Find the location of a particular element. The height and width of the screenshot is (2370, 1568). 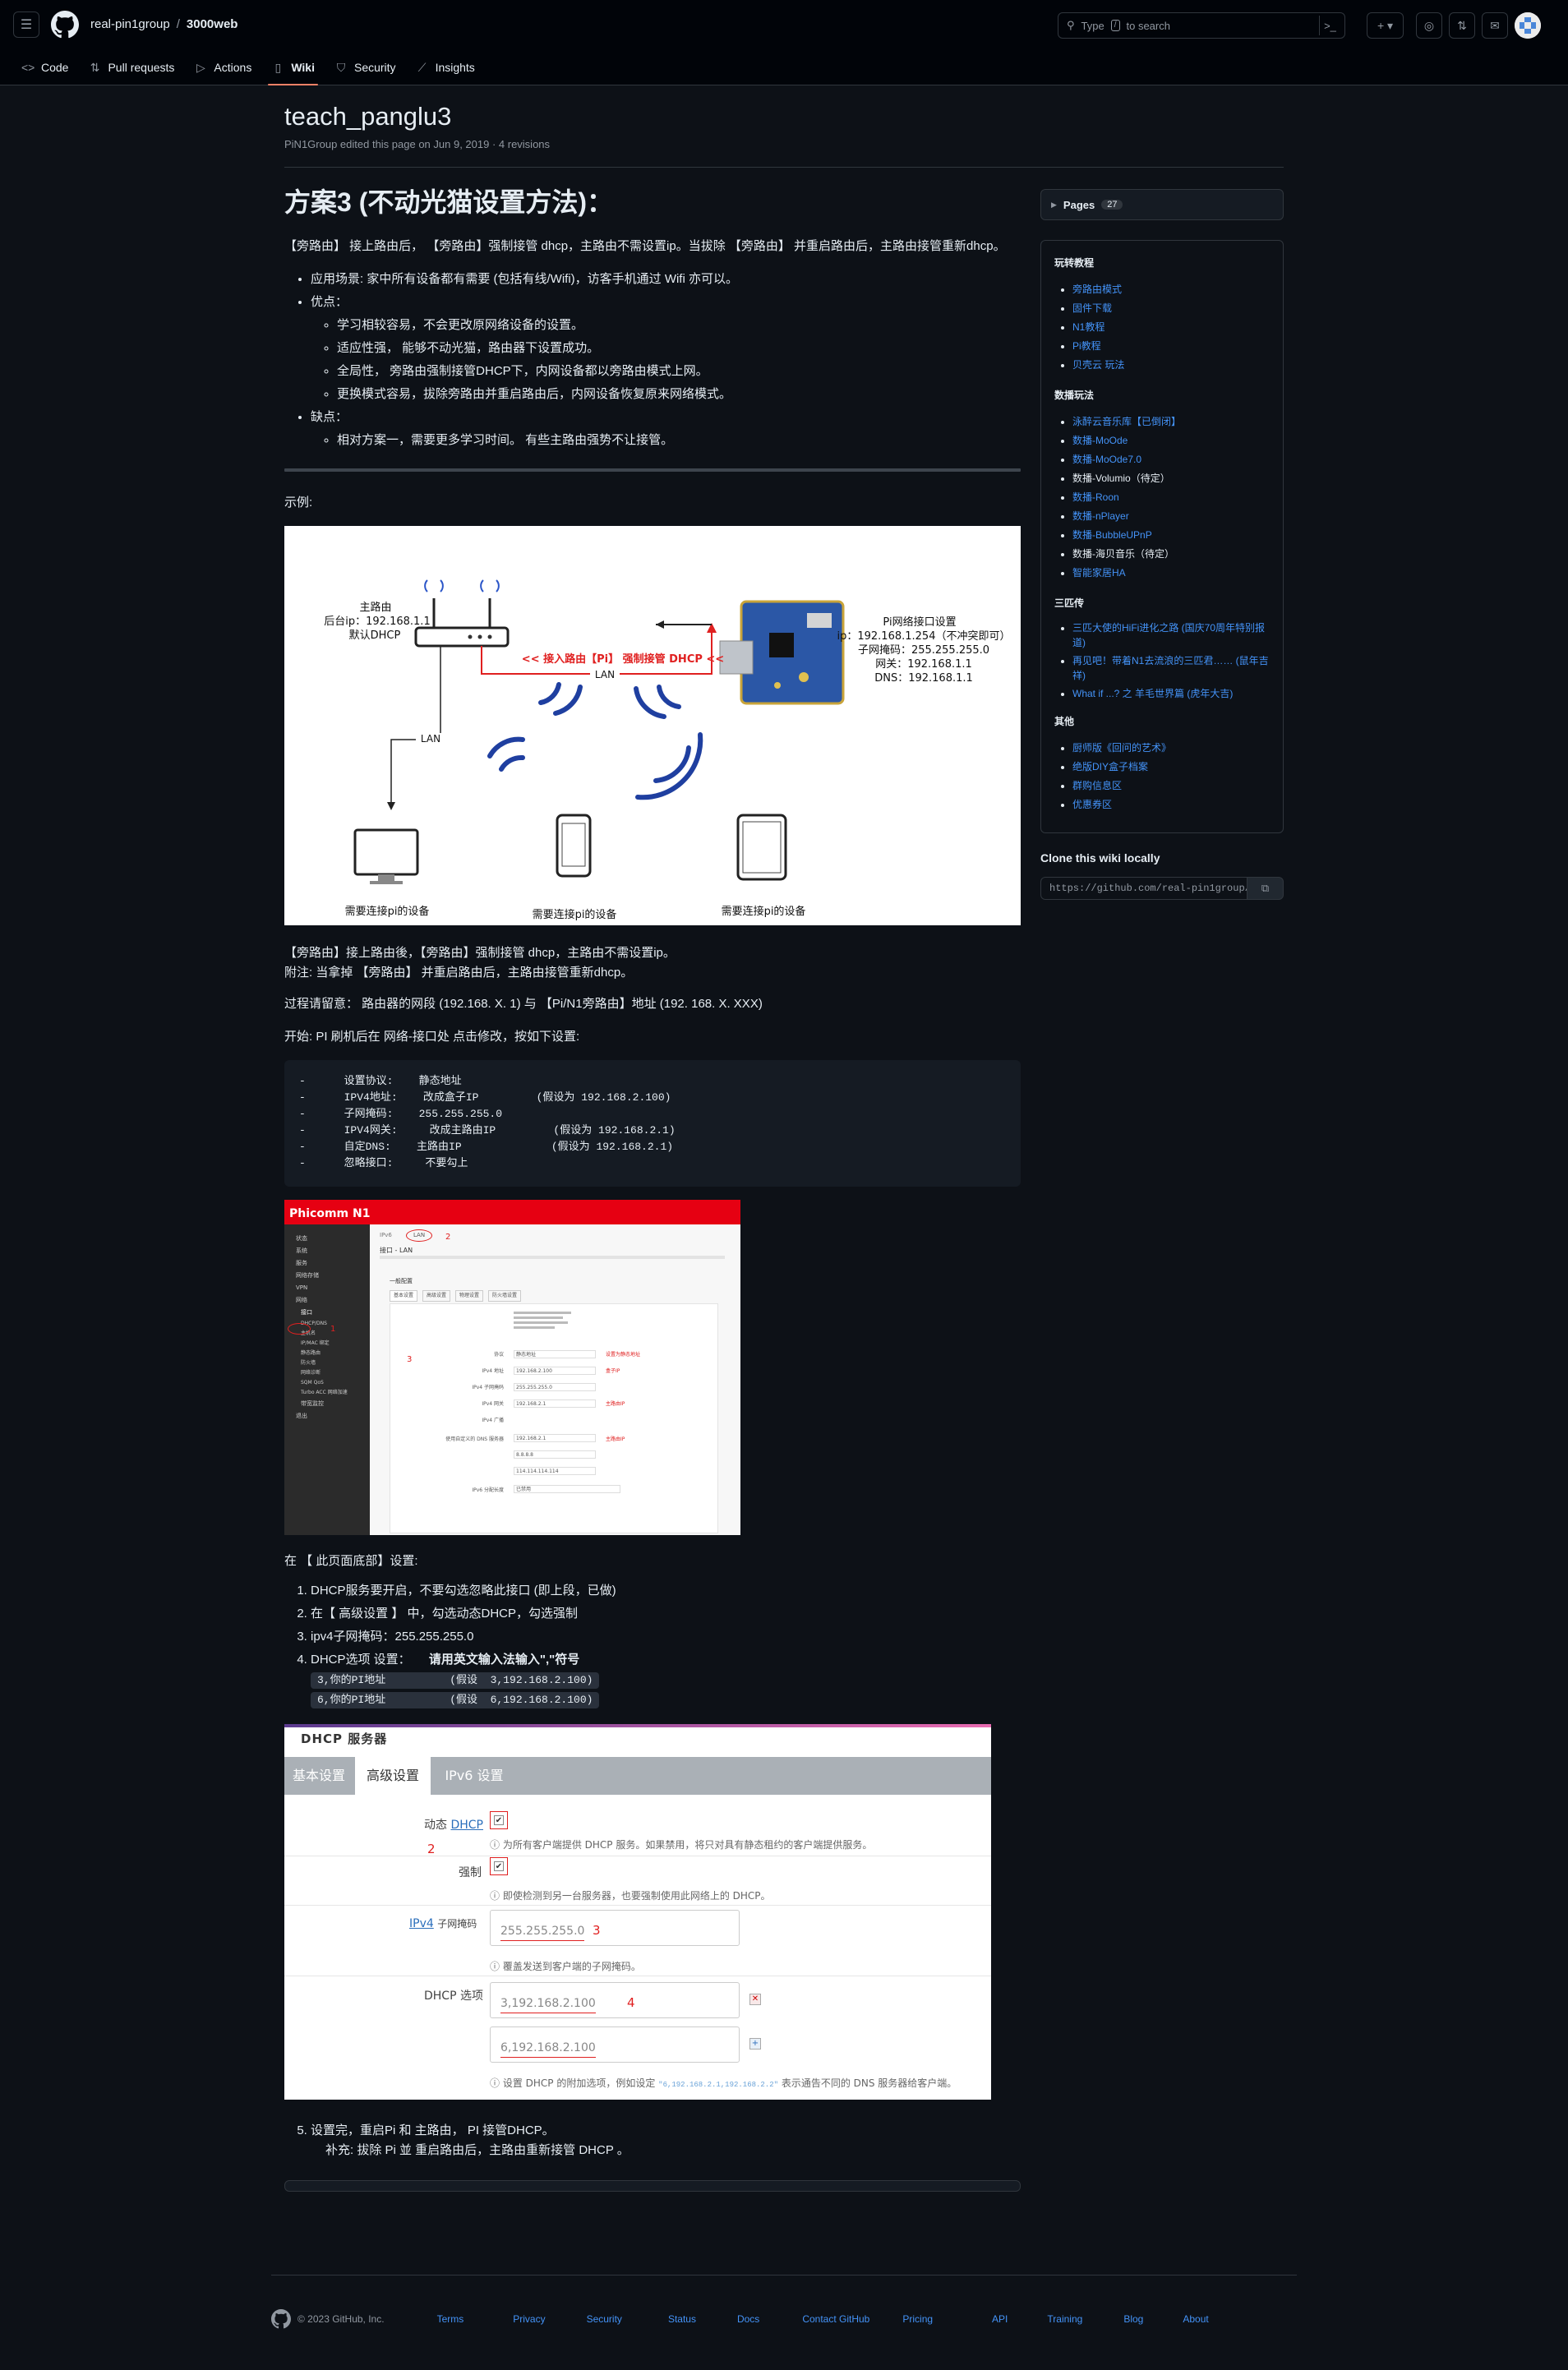

toc-link: 厨师版《回问的艺术》 is located at coordinates (1121, 748).